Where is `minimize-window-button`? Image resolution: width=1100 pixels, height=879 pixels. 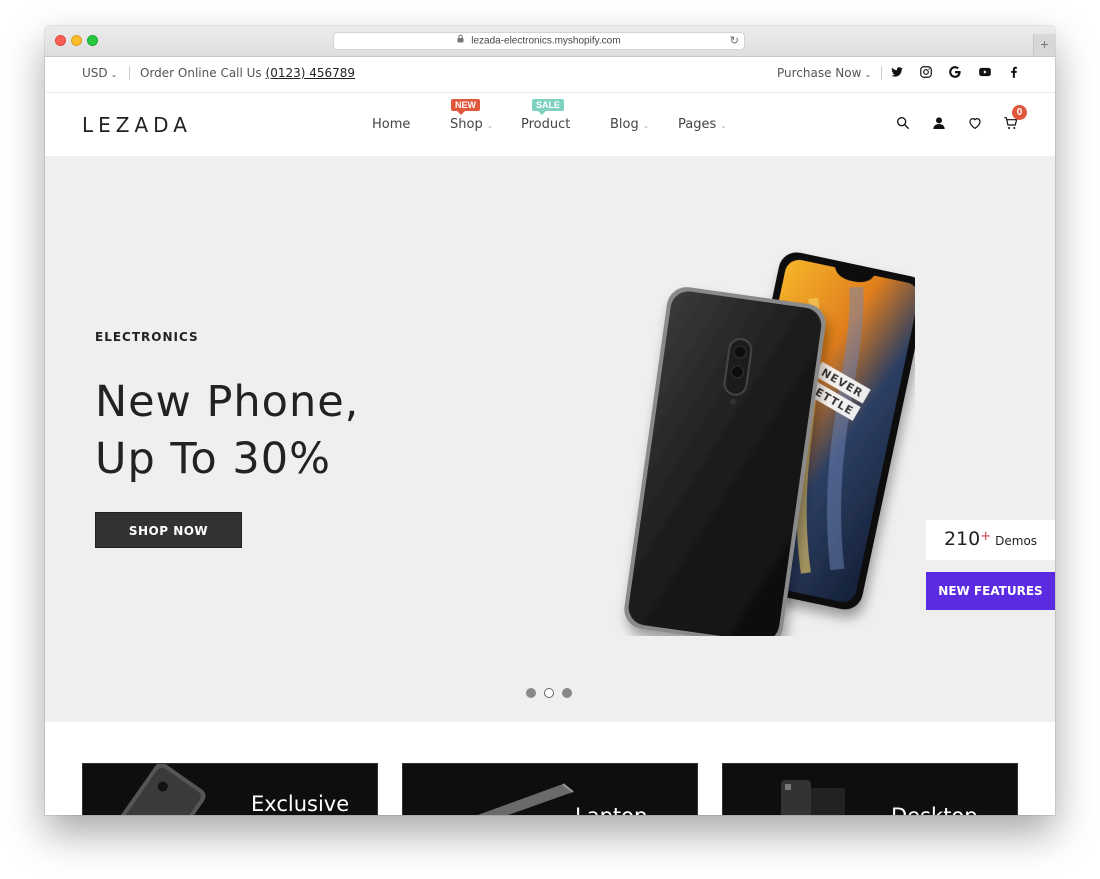 minimize-window-button is located at coordinates (76, 40).